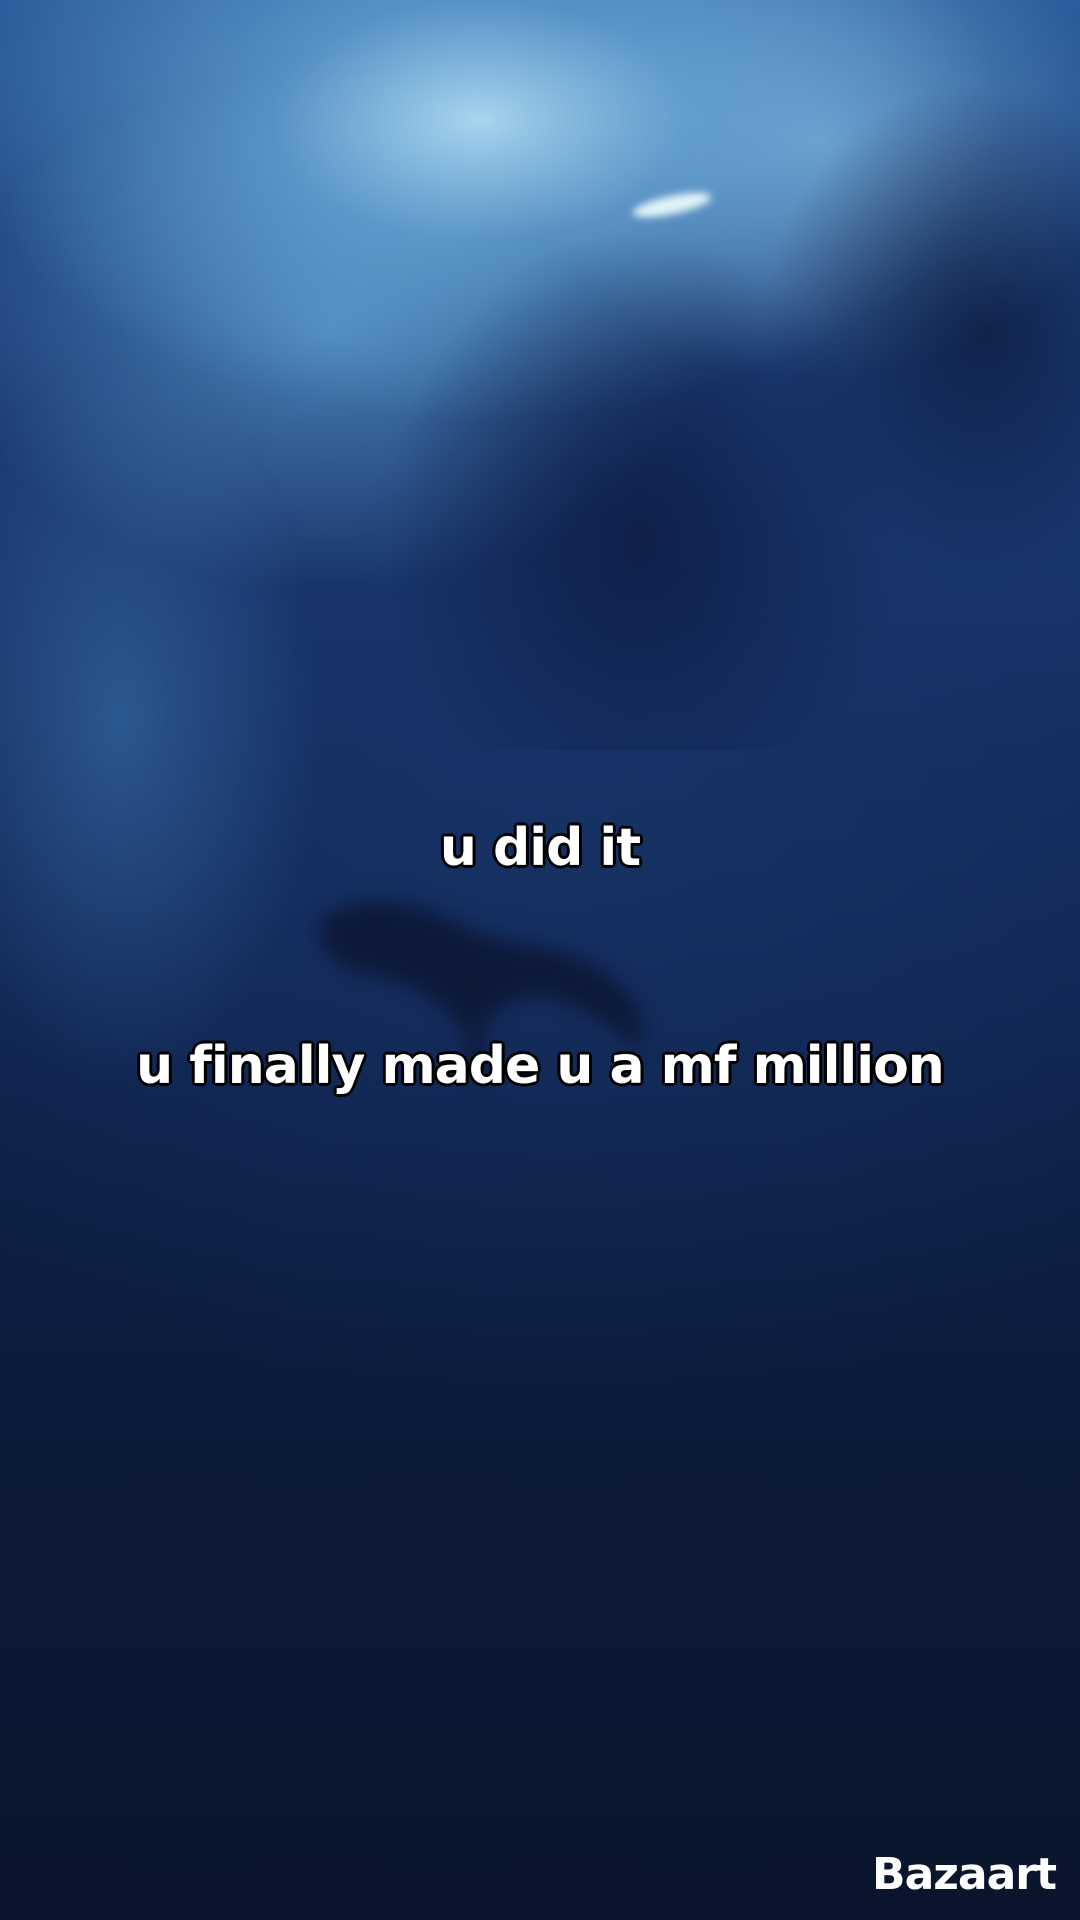  What do you see at coordinates (672, 205) in the screenshot?
I see `light-glint` at bounding box center [672, 205].